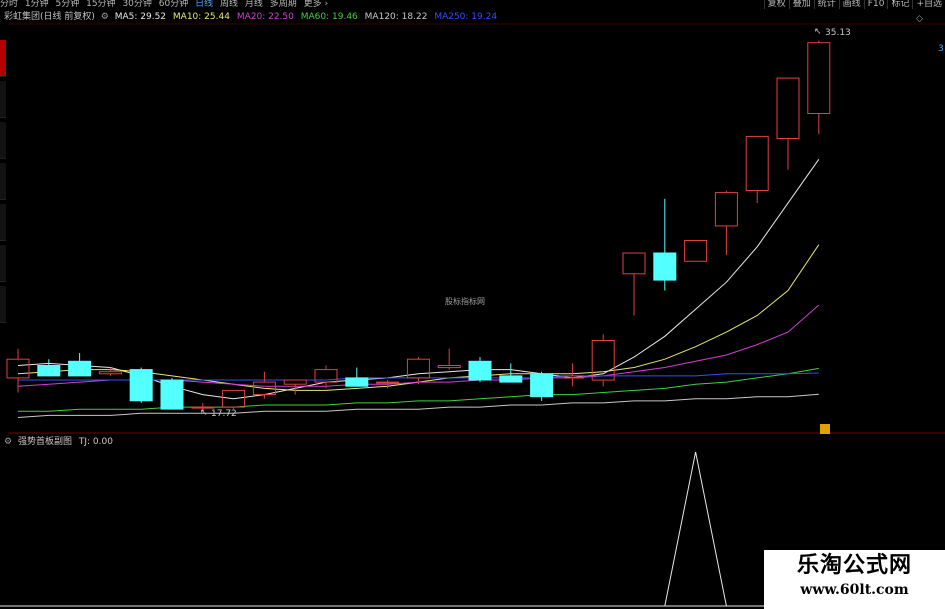  I want to click on center-watermark: 股标指标网, so click(465, 301).